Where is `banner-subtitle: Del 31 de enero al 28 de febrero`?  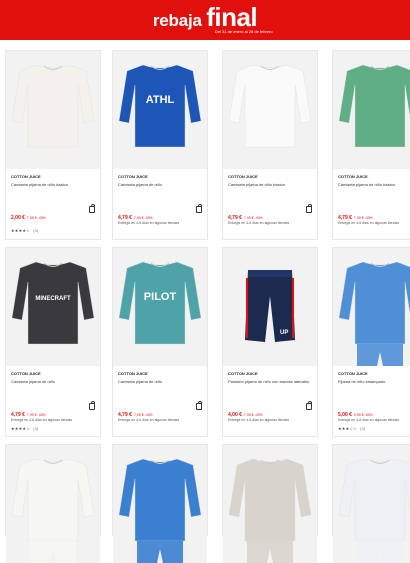 banner-subtitle: Del 31 de enero al 28 de febrero is located at coordinates (244, 31).